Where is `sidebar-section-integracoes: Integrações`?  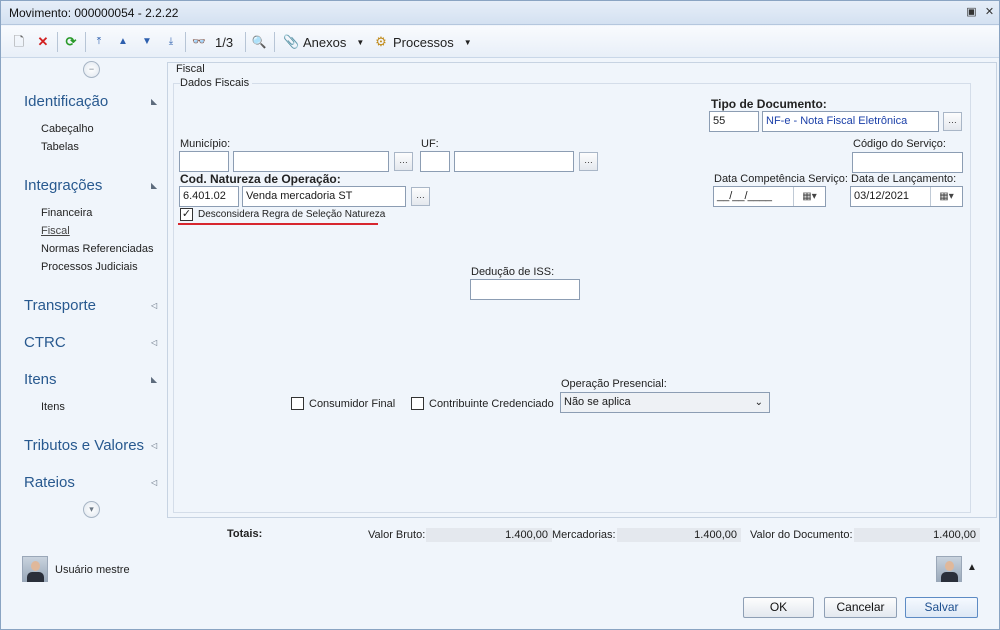
sidebar-section-integracoes: Integrações is located at coordinates (63, 185).